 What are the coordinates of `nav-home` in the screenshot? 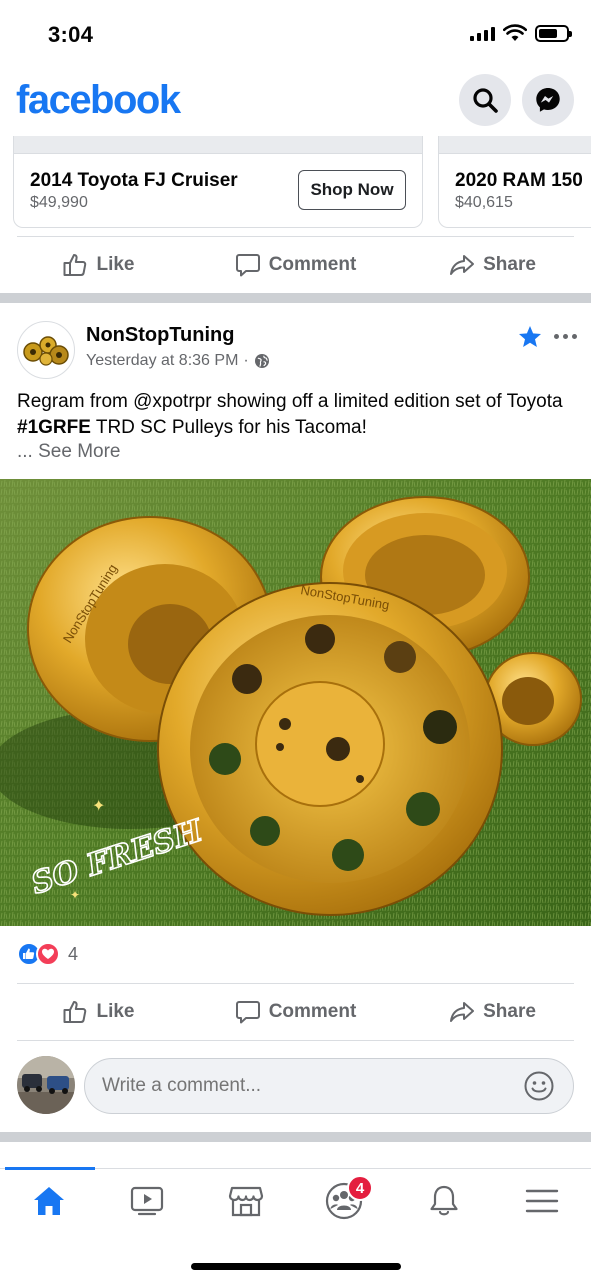 It's located at (49, 1201).